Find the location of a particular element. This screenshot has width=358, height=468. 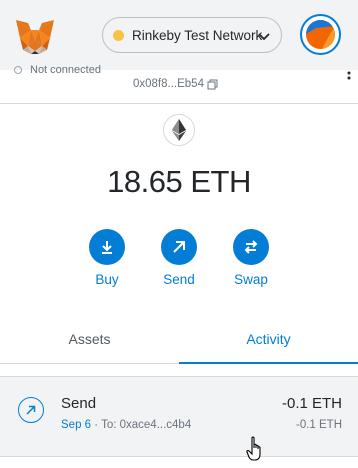

tab-activity: Activity is located at coordinates (268, 340).